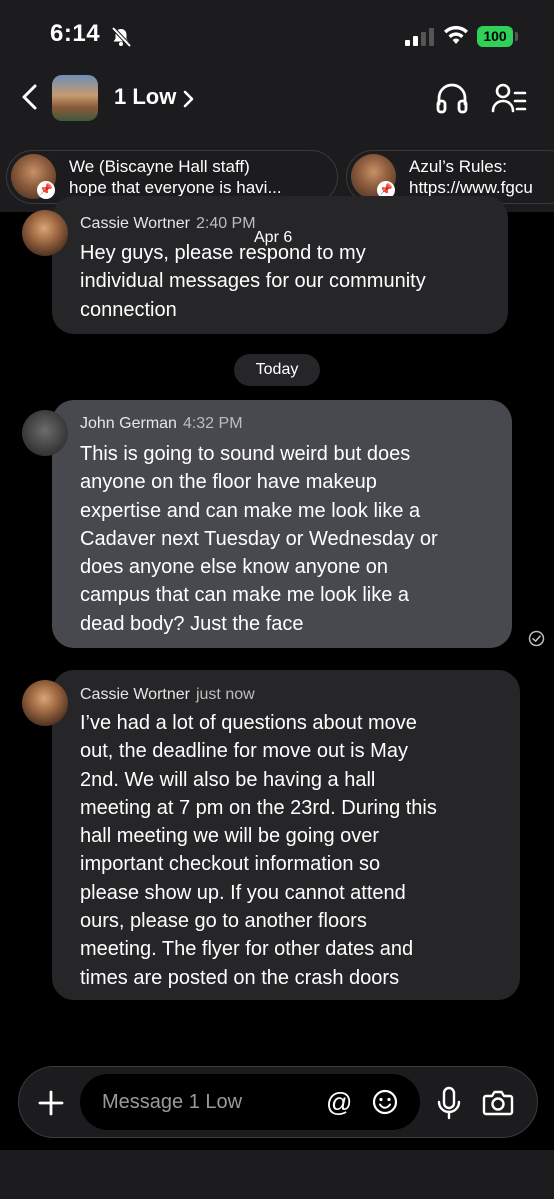  What do you see at coordinates (167, 694) in the screenshot?
I see `message-sender: Cassie Wortner just now` at bounding box center [167, 694].